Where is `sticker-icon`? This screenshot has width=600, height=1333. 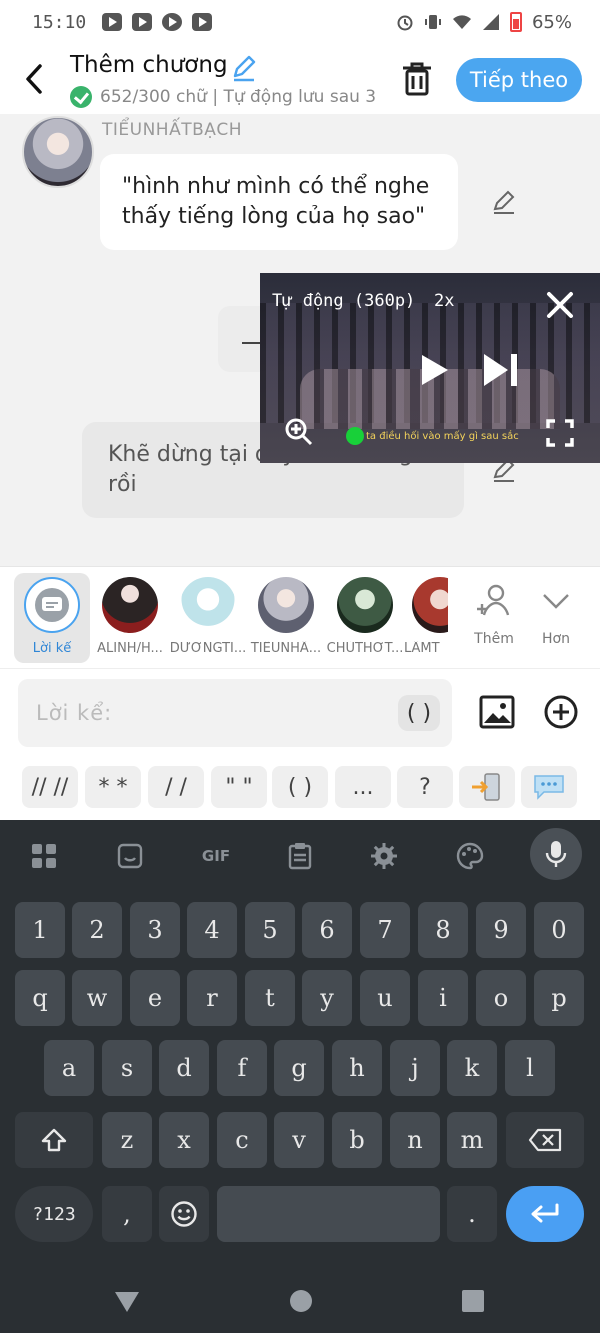 sticker-icon is located at coordinates (130, 856).